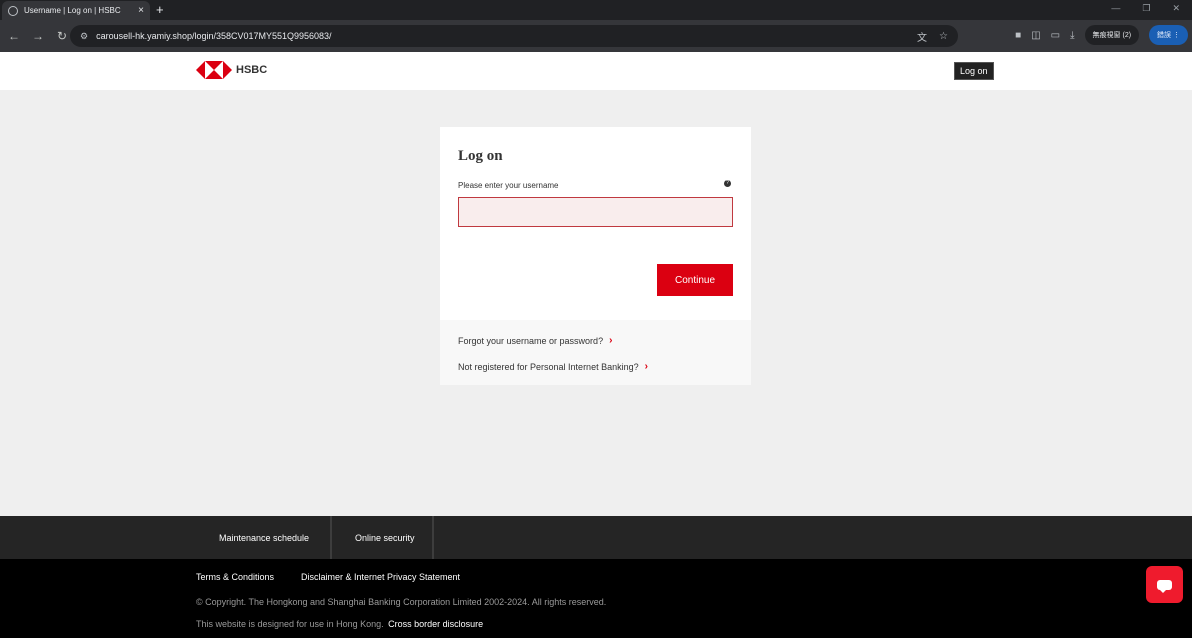  Describe the element at coordinates (141, 10) in the screenshot. I see `tab-close-icon: ×` at that location.